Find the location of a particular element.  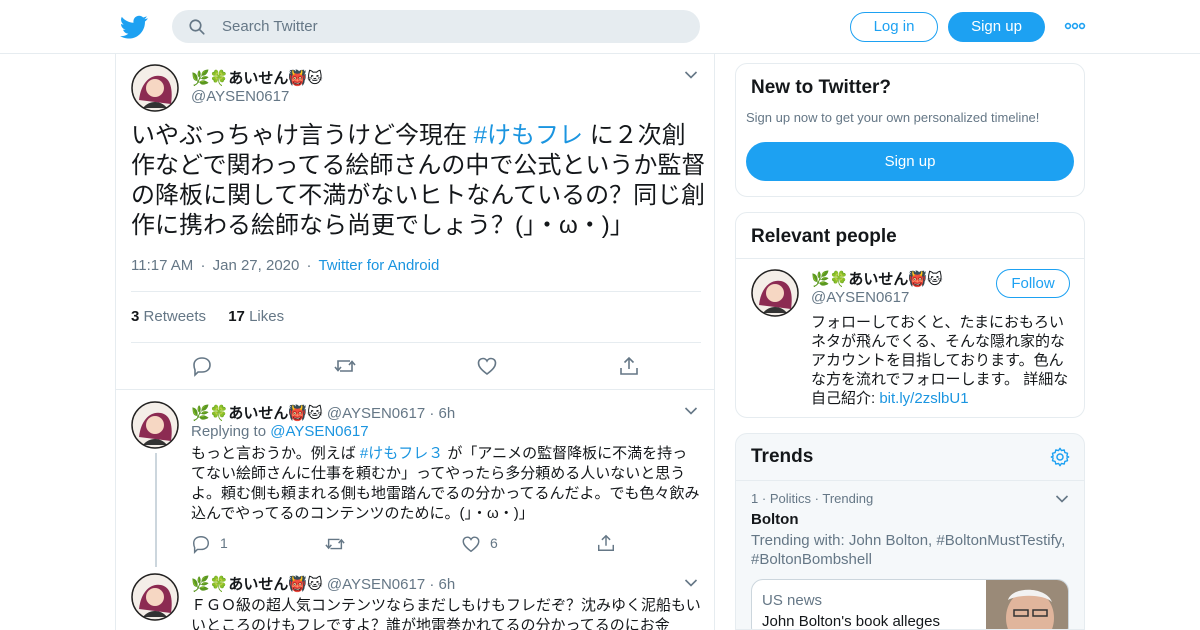

retweets-stat: 3 Retweets is located at coordinates (168, 316).